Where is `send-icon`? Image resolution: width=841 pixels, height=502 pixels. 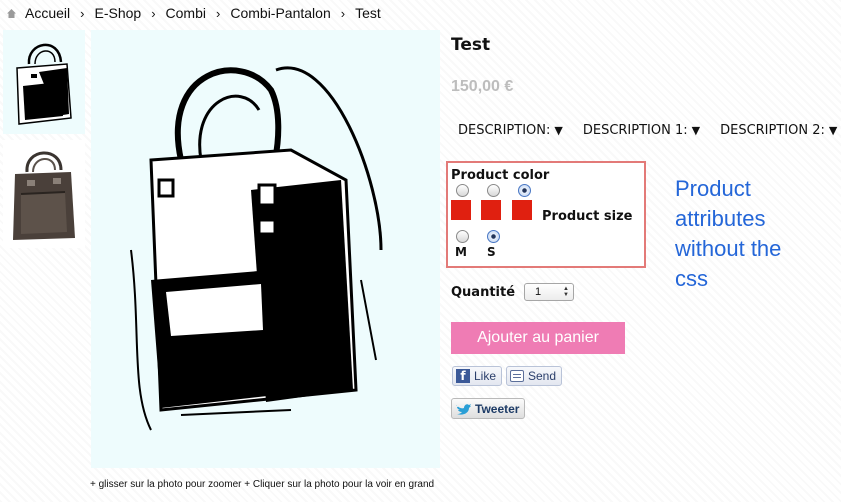 send-icon is located at coordinates (517, 376).